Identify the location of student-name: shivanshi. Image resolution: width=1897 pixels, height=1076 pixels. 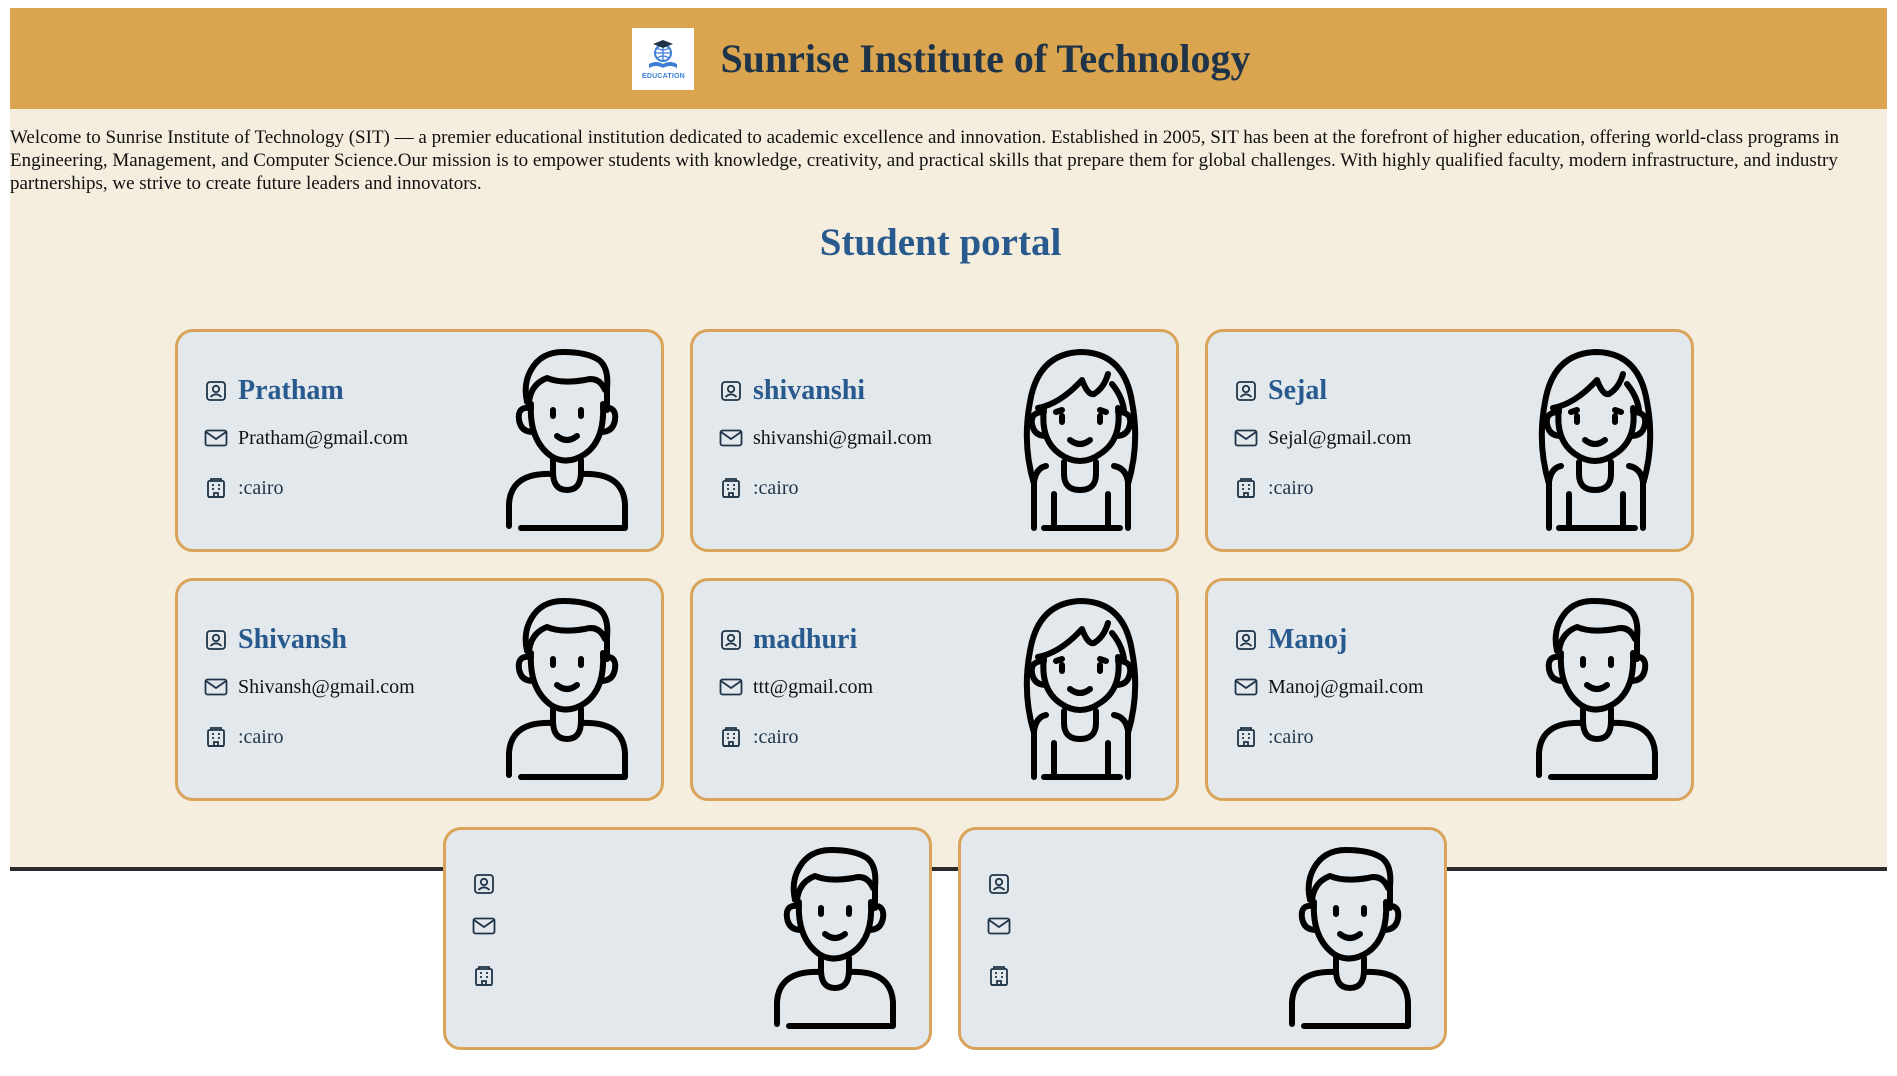
(809, 390).